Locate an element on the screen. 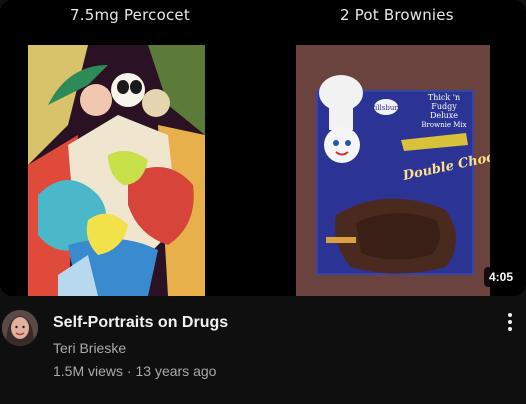 This screenshot has width=526, height=404. video-metadata: 1.5M views · 13 years ago is located at coordinates (134, 371).